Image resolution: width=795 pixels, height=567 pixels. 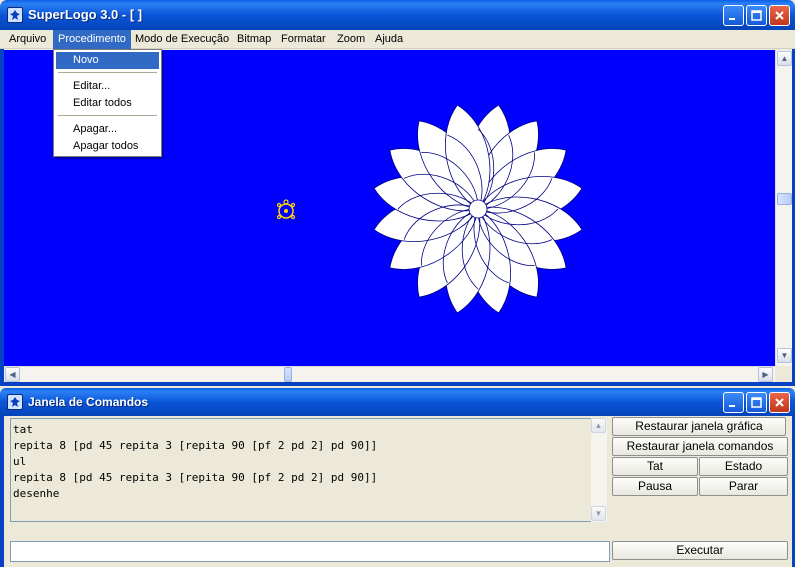 I want to click on maximize-button, so click(x=756, y=15).